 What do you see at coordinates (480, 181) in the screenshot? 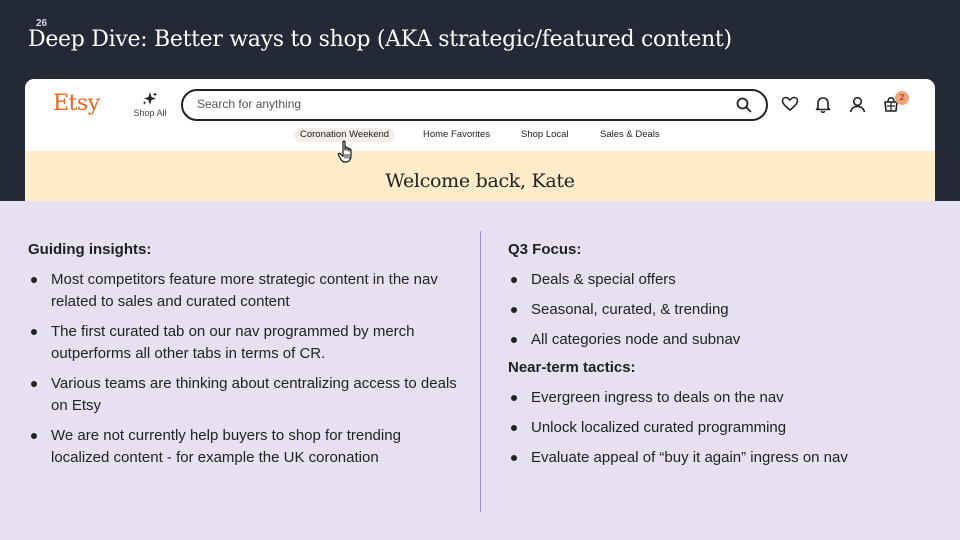
I see `welcome-text: Welcome back, Kate` at bounding box center [480, 181].